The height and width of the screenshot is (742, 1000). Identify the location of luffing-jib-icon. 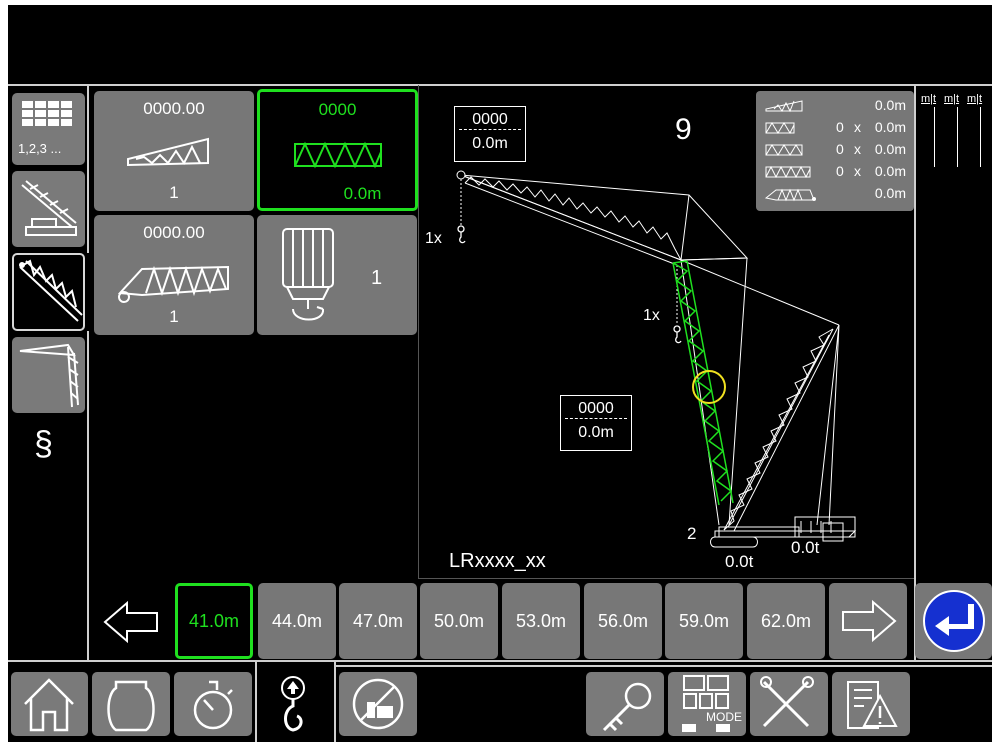
(49, 375).